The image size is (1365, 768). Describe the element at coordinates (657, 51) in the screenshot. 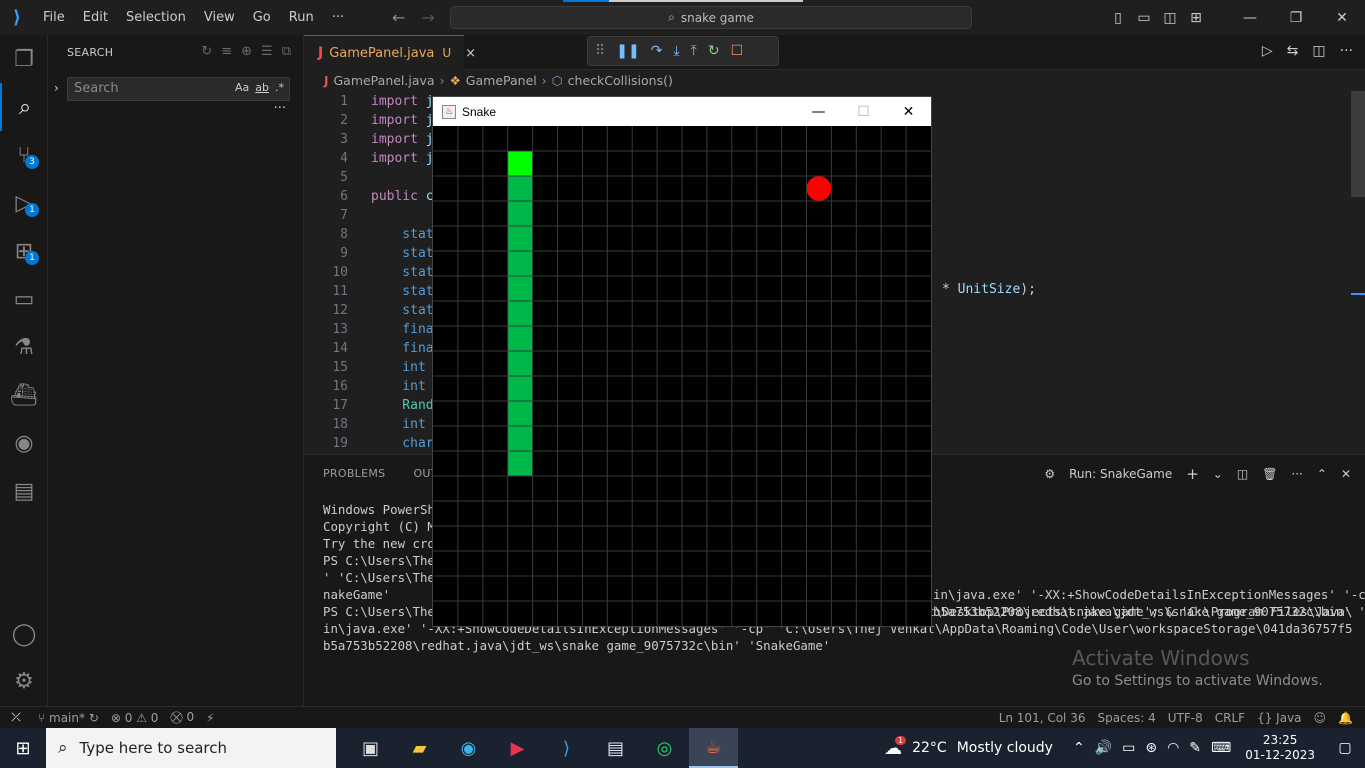

I see `step-over-icon: ↷` at that location.